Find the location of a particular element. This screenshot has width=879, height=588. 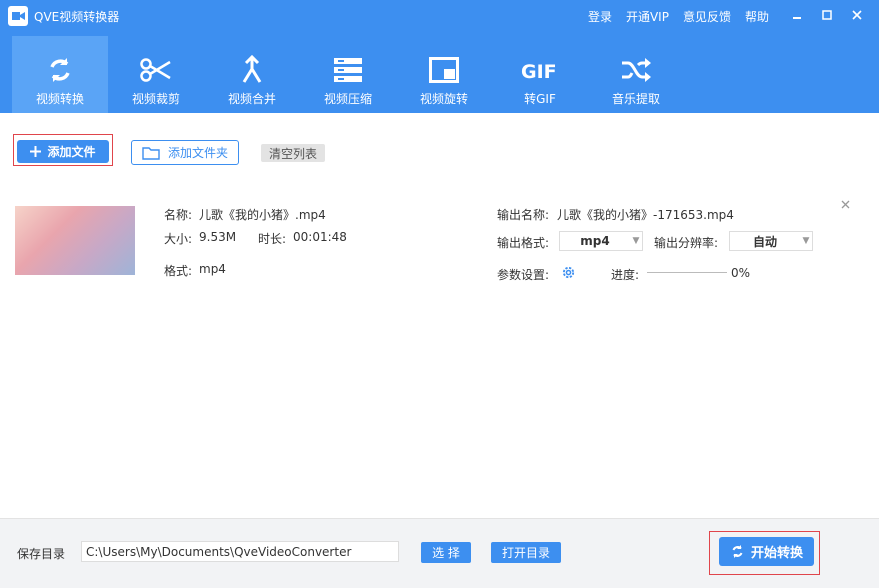

shuffle-icon is located at coordinates (636, 70).